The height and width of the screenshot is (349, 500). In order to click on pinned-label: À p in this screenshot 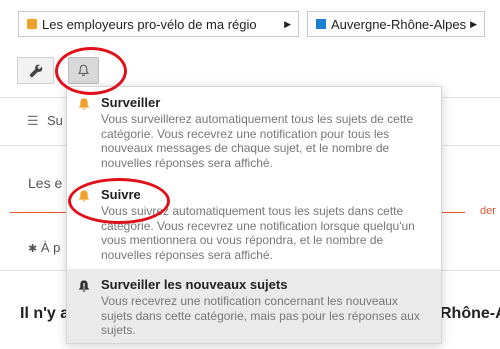, I will do `click(50, 247)`.